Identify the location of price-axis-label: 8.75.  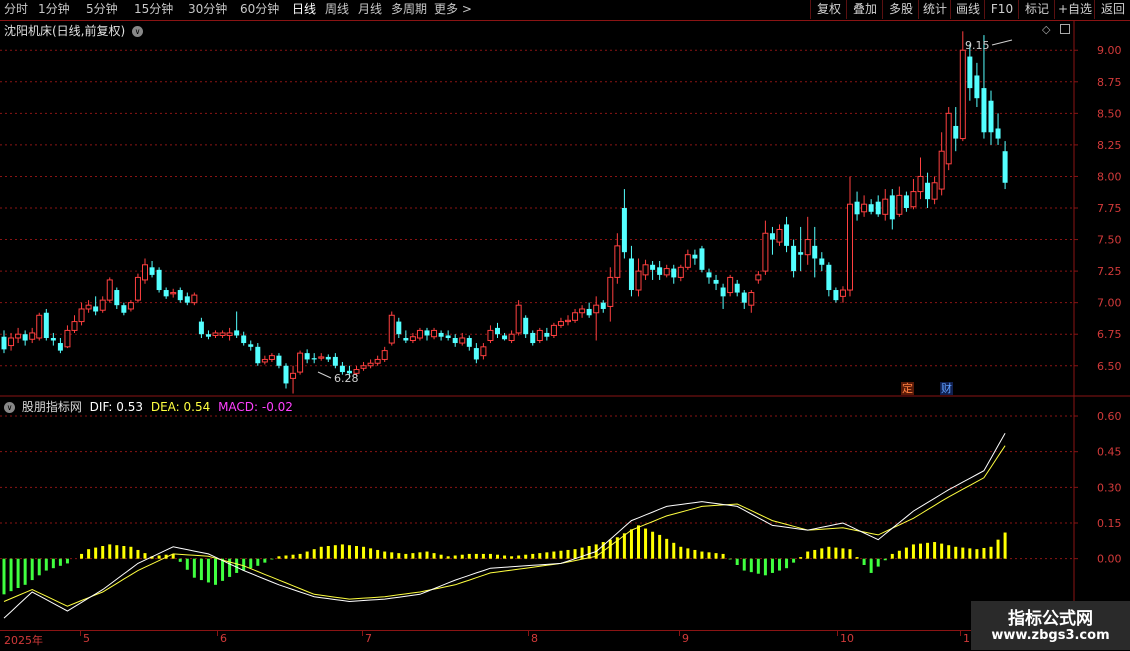
(1109, 82).